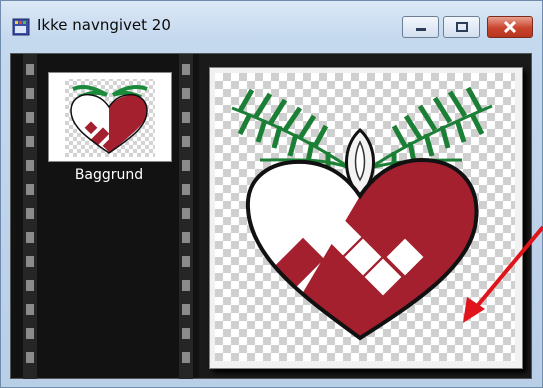  Describe the element at coordinates (271, 26) in the screenshot. I see `title-bar: Ikke navngivet 20` at that location.